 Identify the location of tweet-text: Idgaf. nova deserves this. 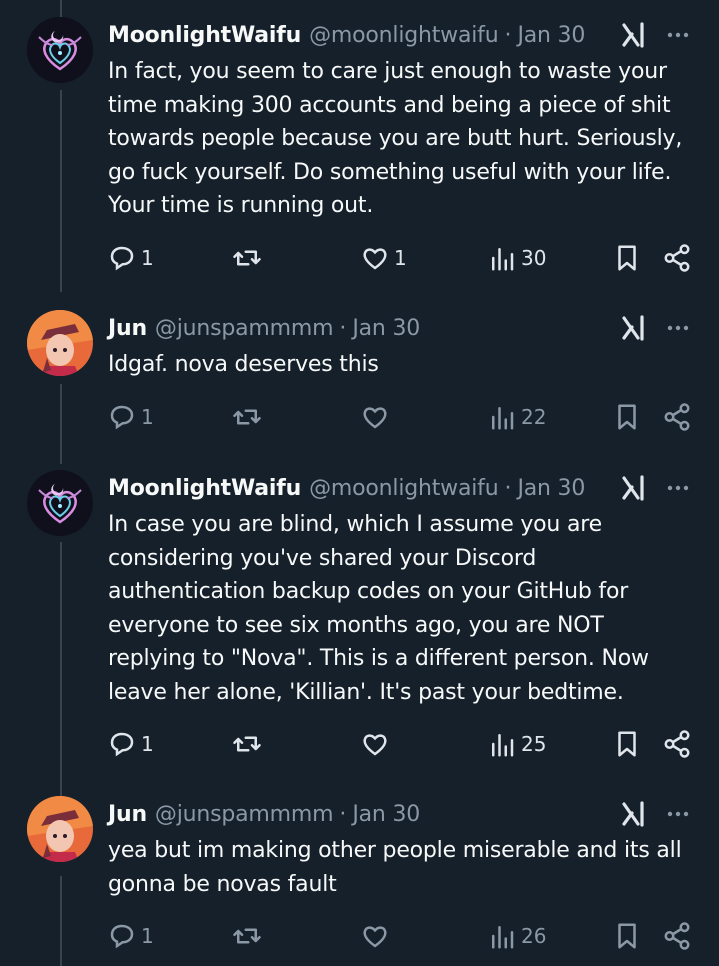
(243, 364).